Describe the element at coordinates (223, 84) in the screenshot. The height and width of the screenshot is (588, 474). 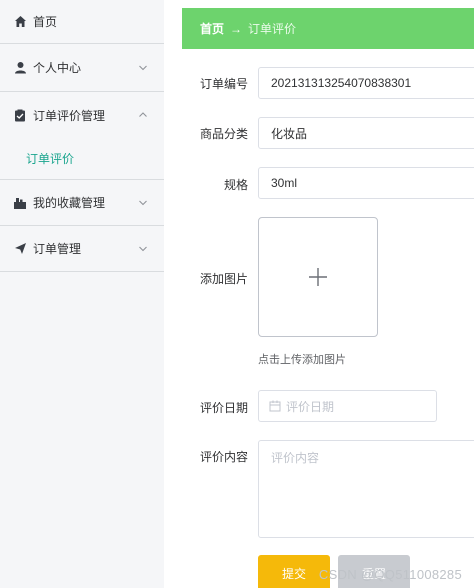
I see `order-no-label: 订单编号` at that location.